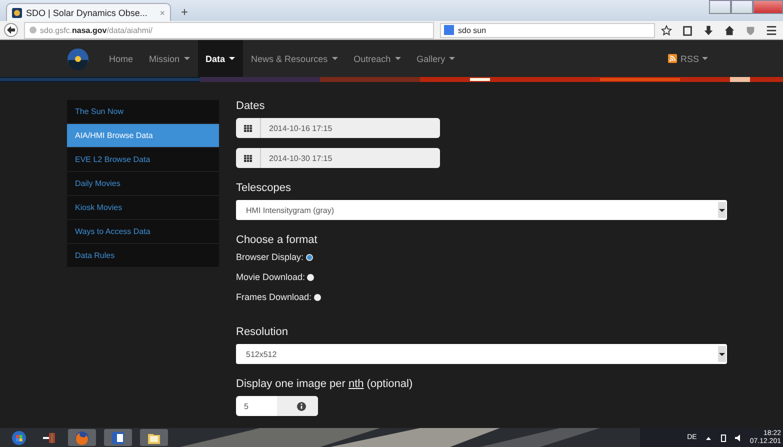  I want to click on home-icon, so click(729, 30).